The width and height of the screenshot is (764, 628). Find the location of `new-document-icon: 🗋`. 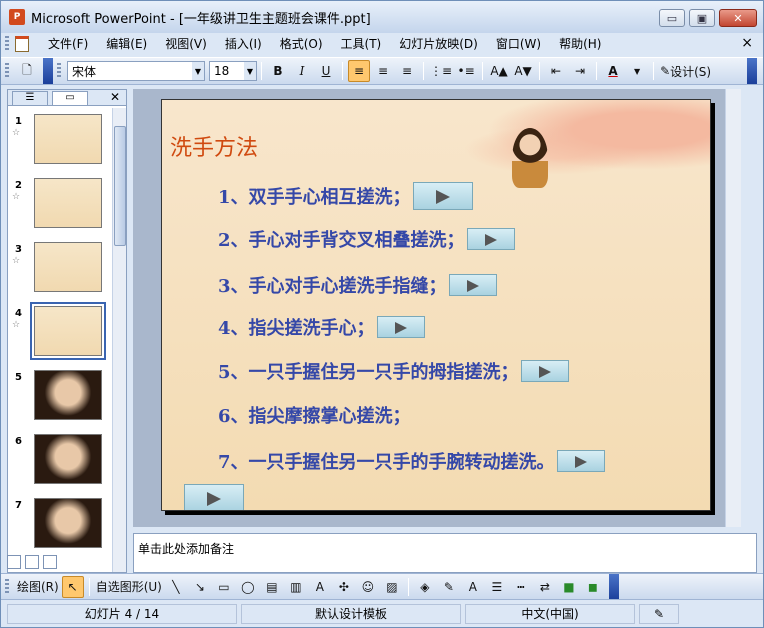

new-document-icon: 🗋 is located at coordinates (27, 71).